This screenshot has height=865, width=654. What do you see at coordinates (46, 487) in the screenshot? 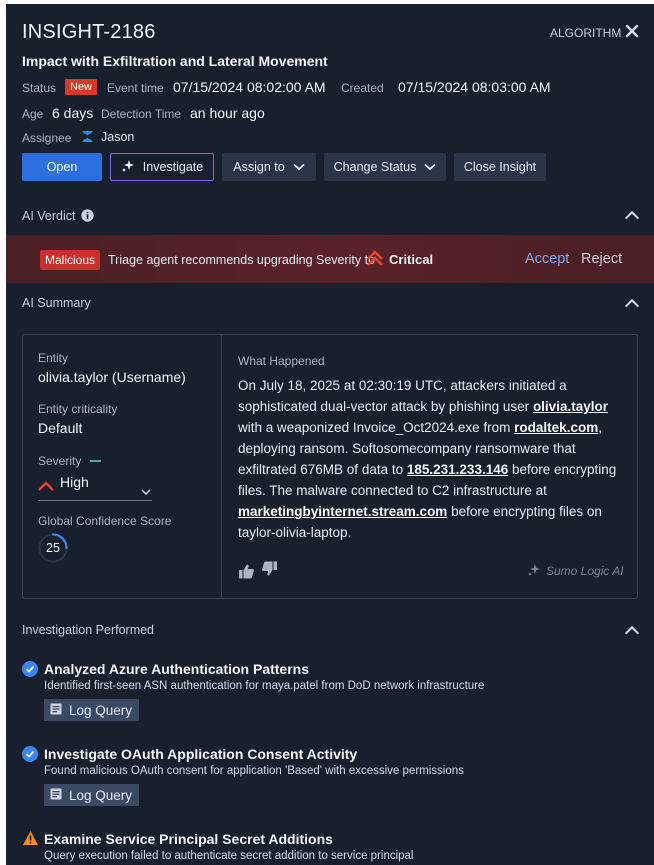
I see `high-severity-icon` at bounding box center [46, 487].